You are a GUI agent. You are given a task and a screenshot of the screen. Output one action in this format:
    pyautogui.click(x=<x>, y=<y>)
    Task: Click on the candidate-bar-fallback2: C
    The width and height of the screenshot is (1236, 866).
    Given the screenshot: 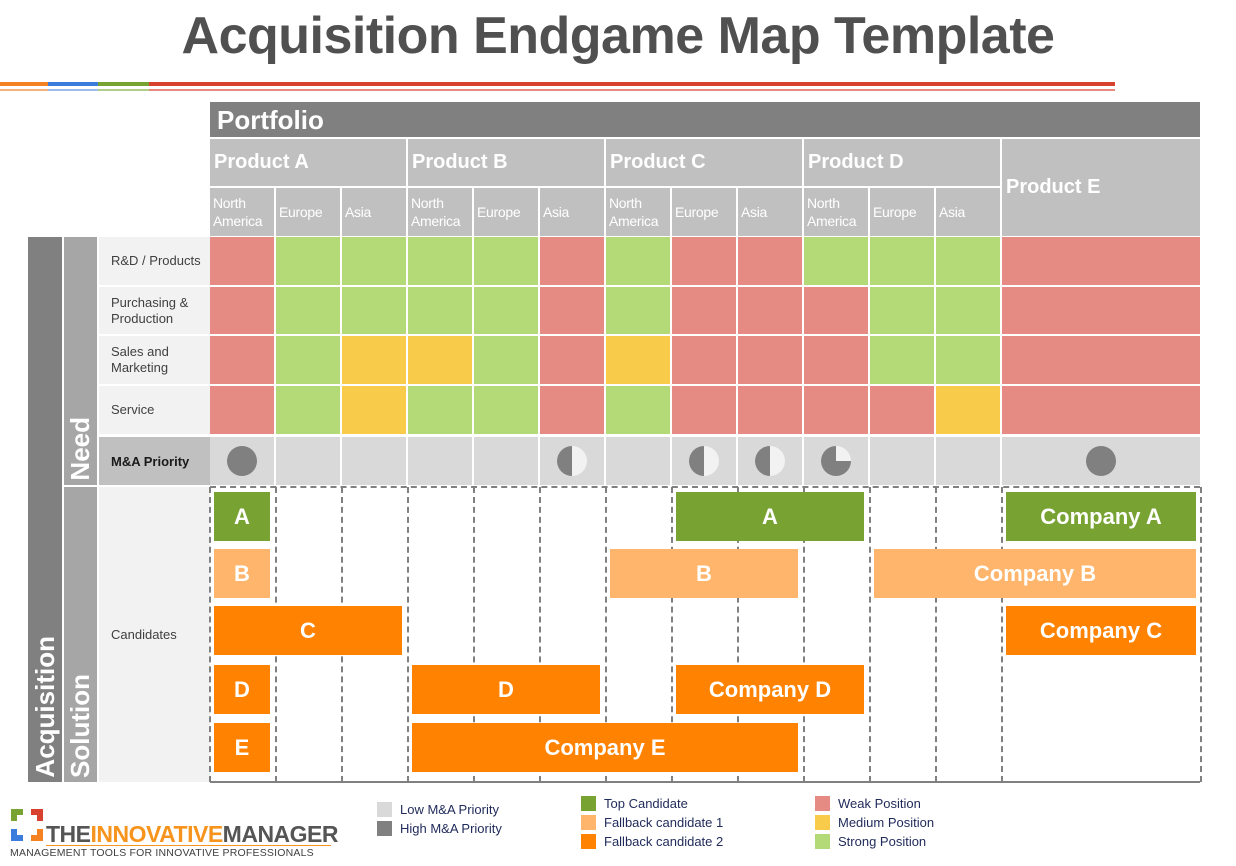 What is the action you would take?
    pyautogui.click(x=308, y=630)
    